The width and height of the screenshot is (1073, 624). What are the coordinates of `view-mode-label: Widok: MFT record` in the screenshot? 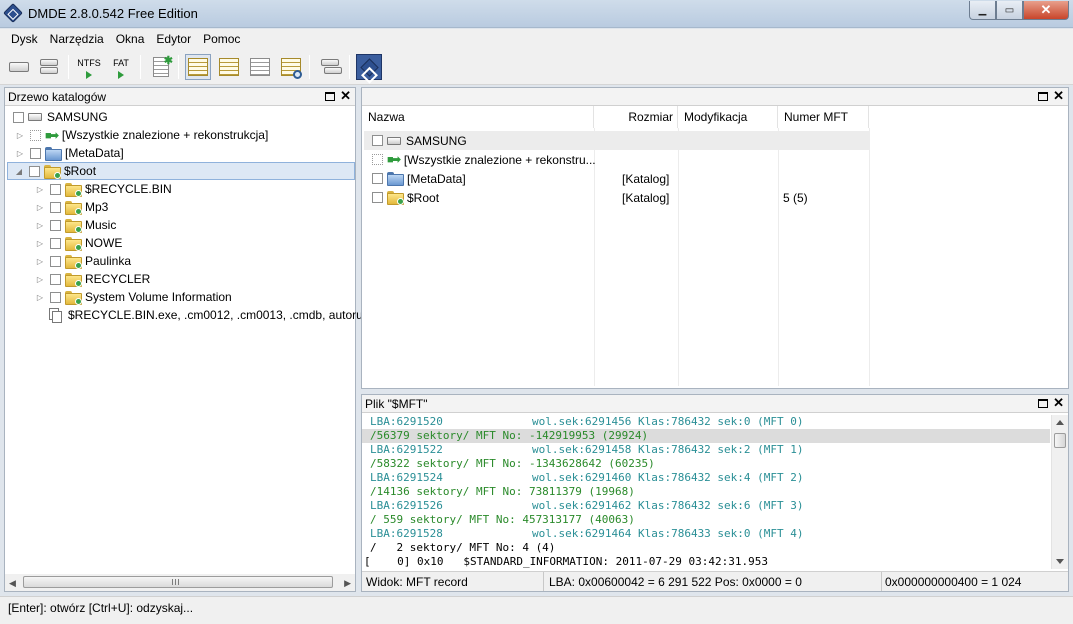 It's located at (417, 582).